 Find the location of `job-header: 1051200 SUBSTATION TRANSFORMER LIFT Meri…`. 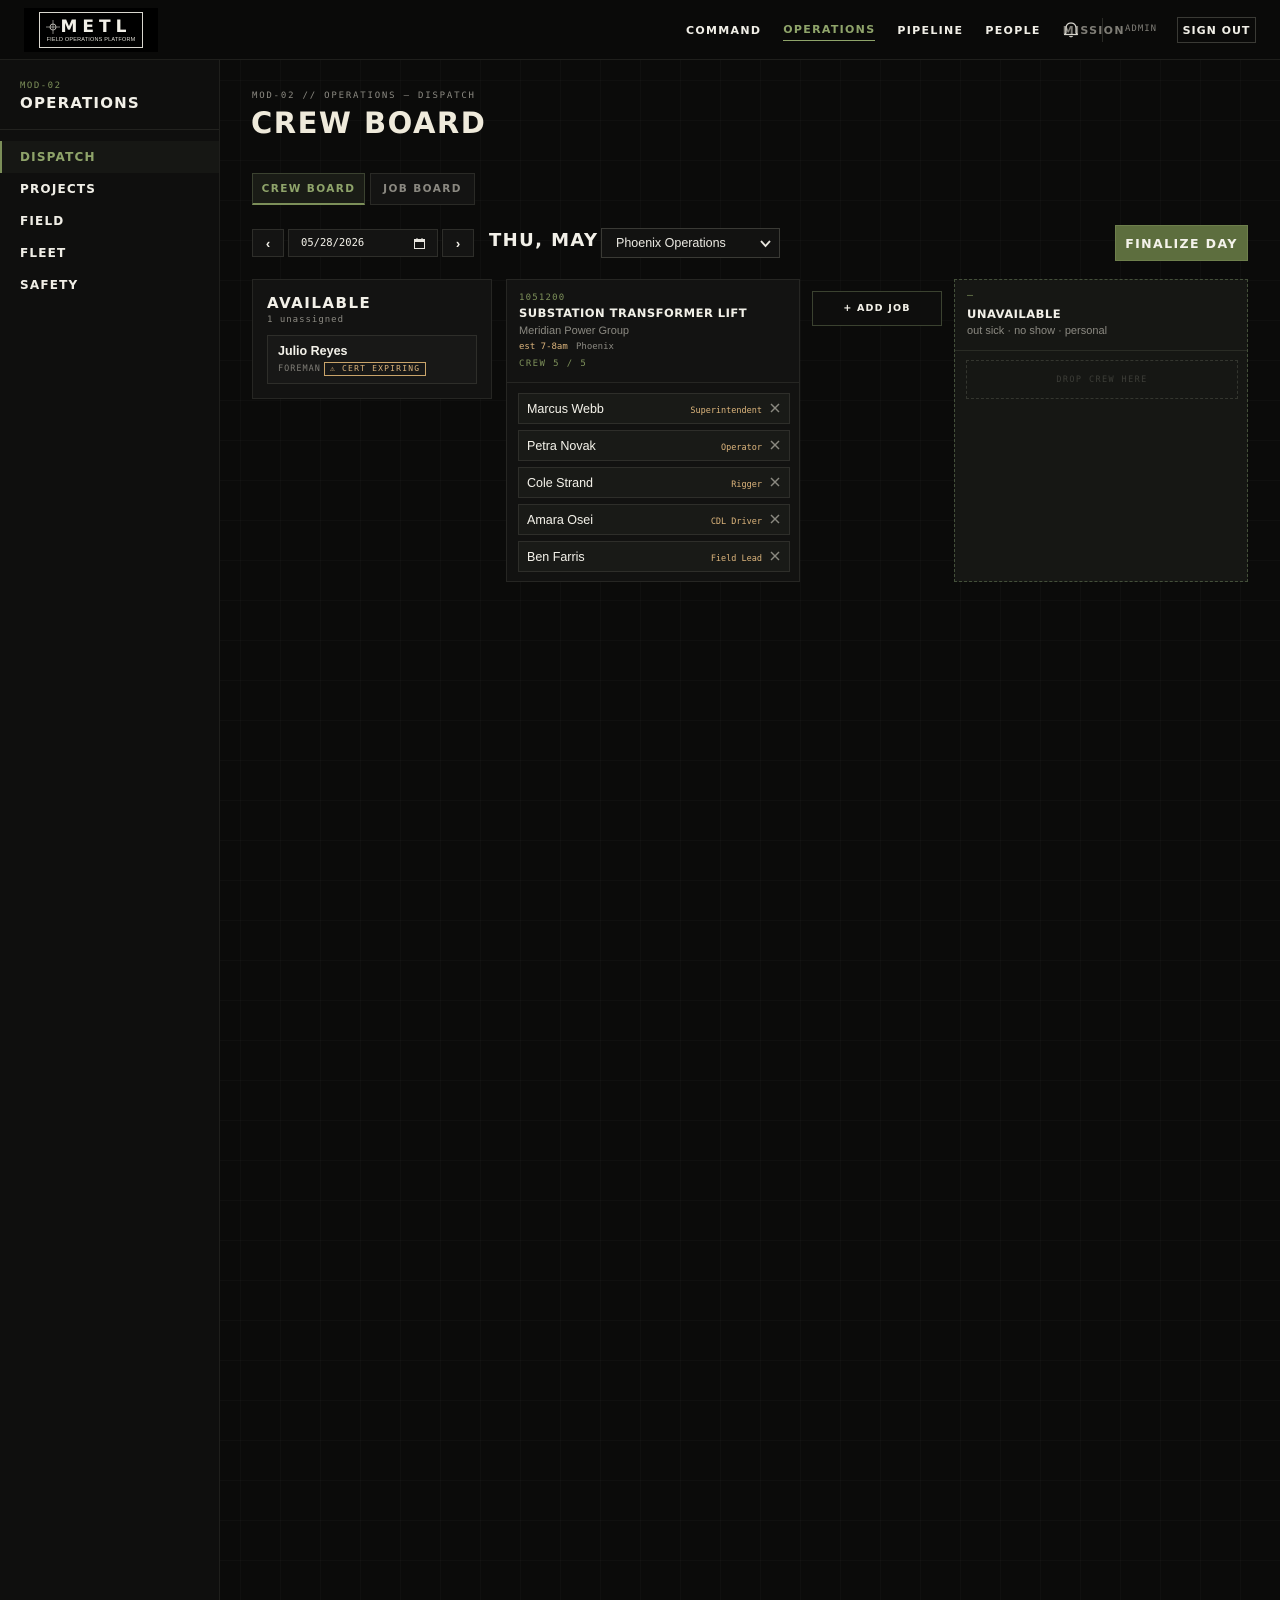

job-header: 1051200 SUBSTATION TRANSFORMER LIFT Meri… is located at coordinates (653, 331).